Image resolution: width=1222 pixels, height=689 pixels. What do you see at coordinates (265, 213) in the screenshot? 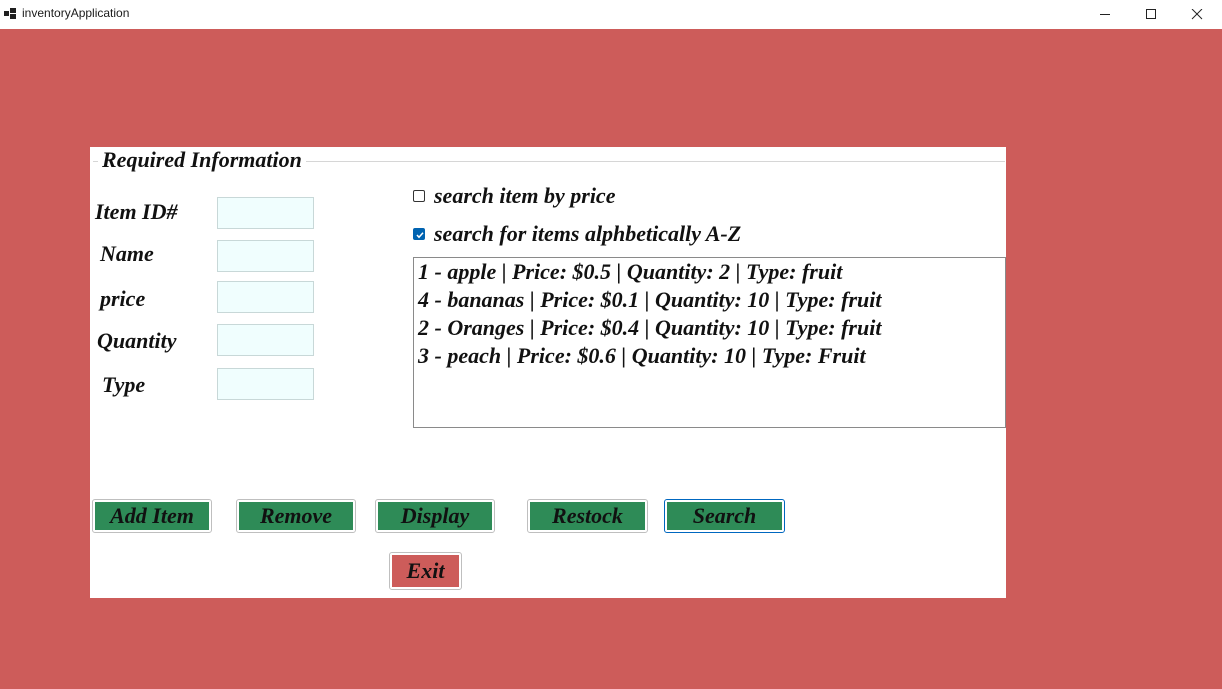
I see `item-id-input` at bounding box center [265, 213].